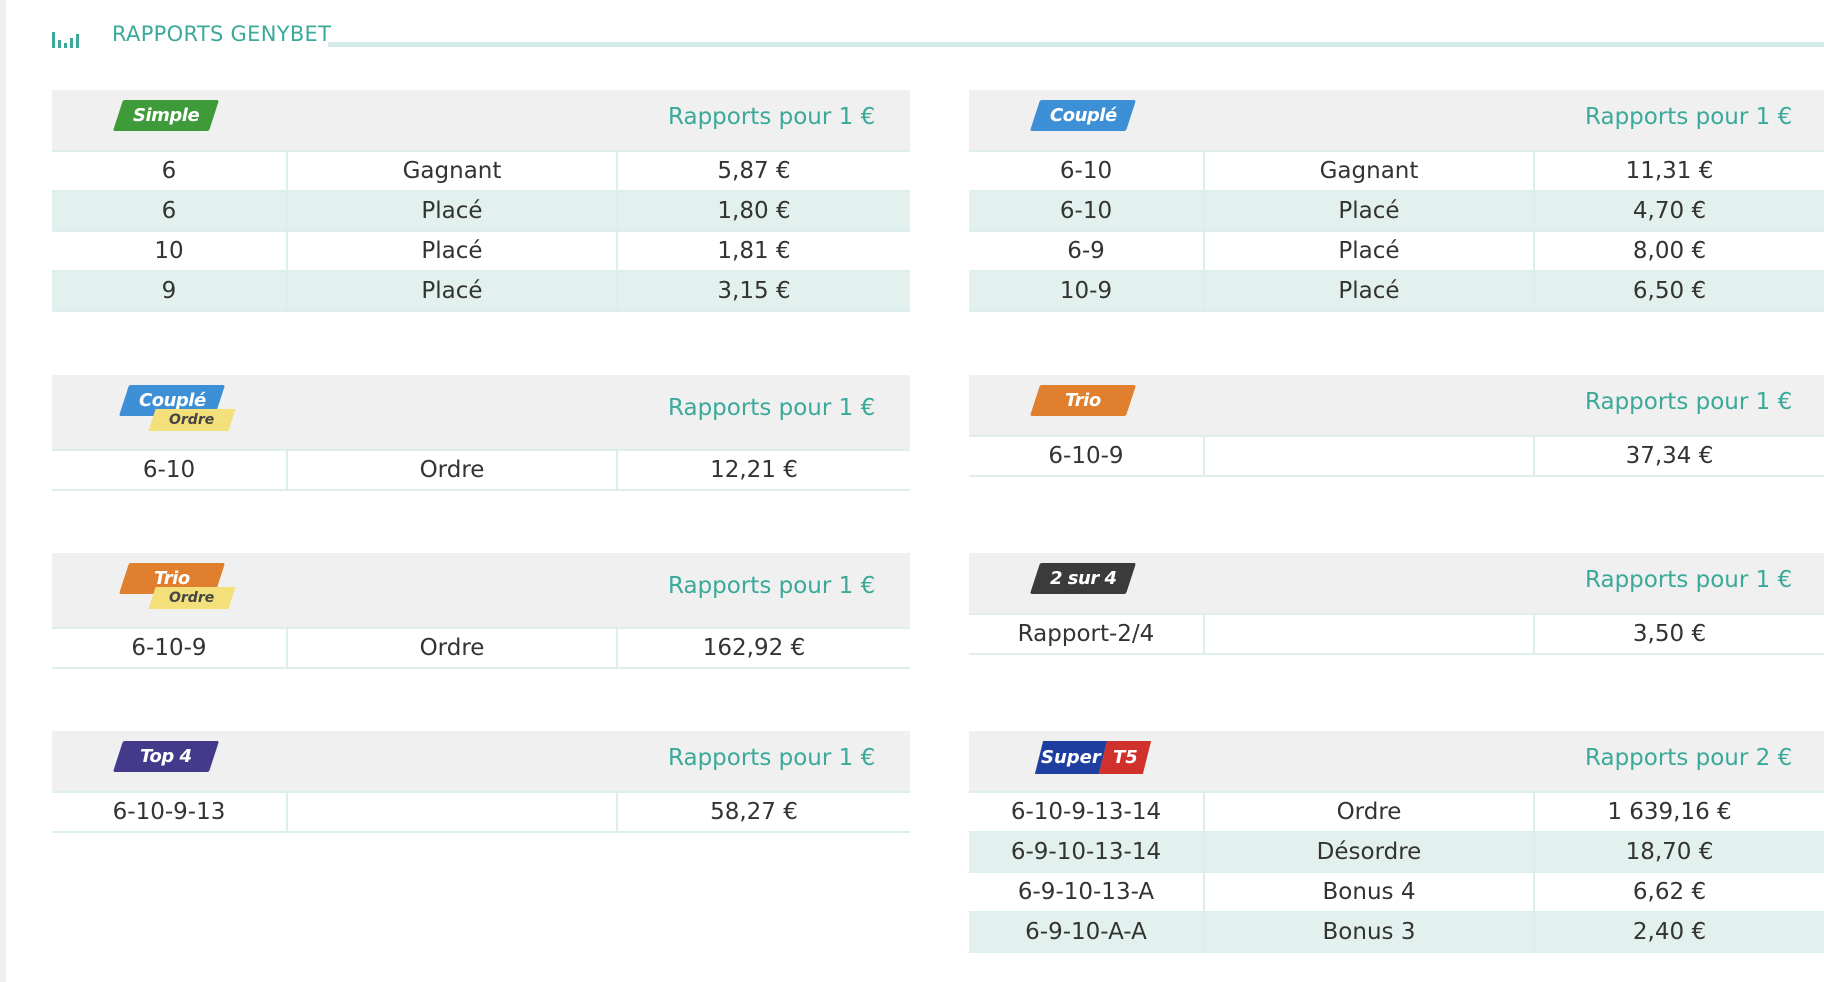  Describe the element at coordinates (170, 291) in the screenshot. I see `combination-cell: 9` at that location.